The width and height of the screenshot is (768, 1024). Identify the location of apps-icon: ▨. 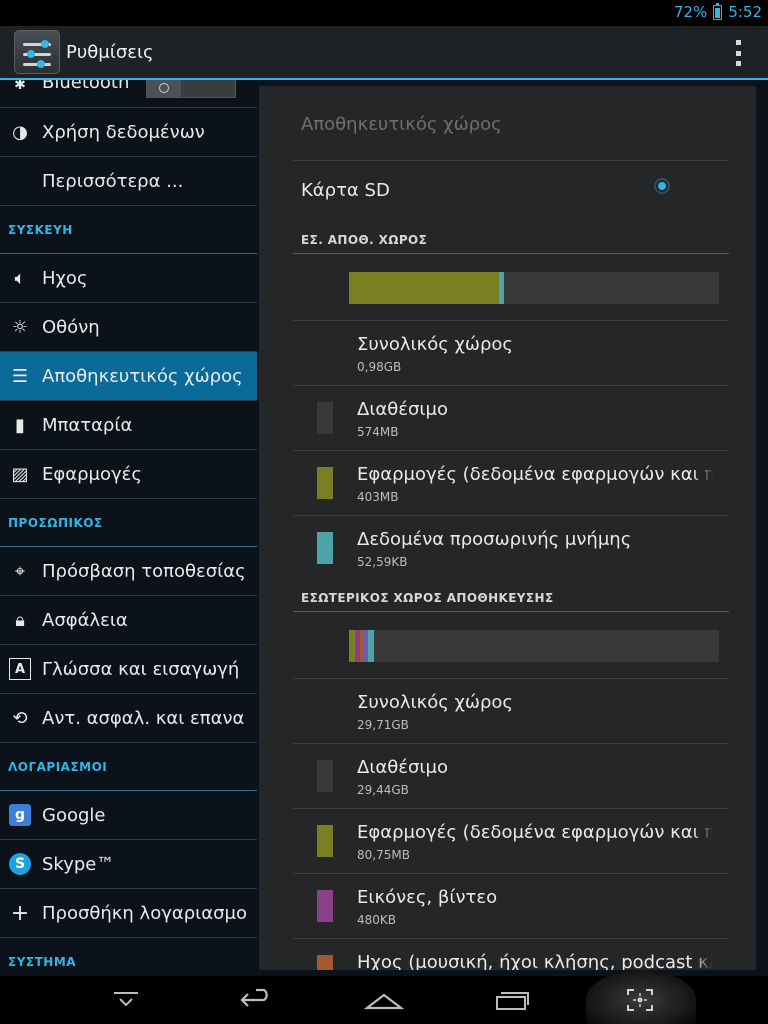
(20, 474).